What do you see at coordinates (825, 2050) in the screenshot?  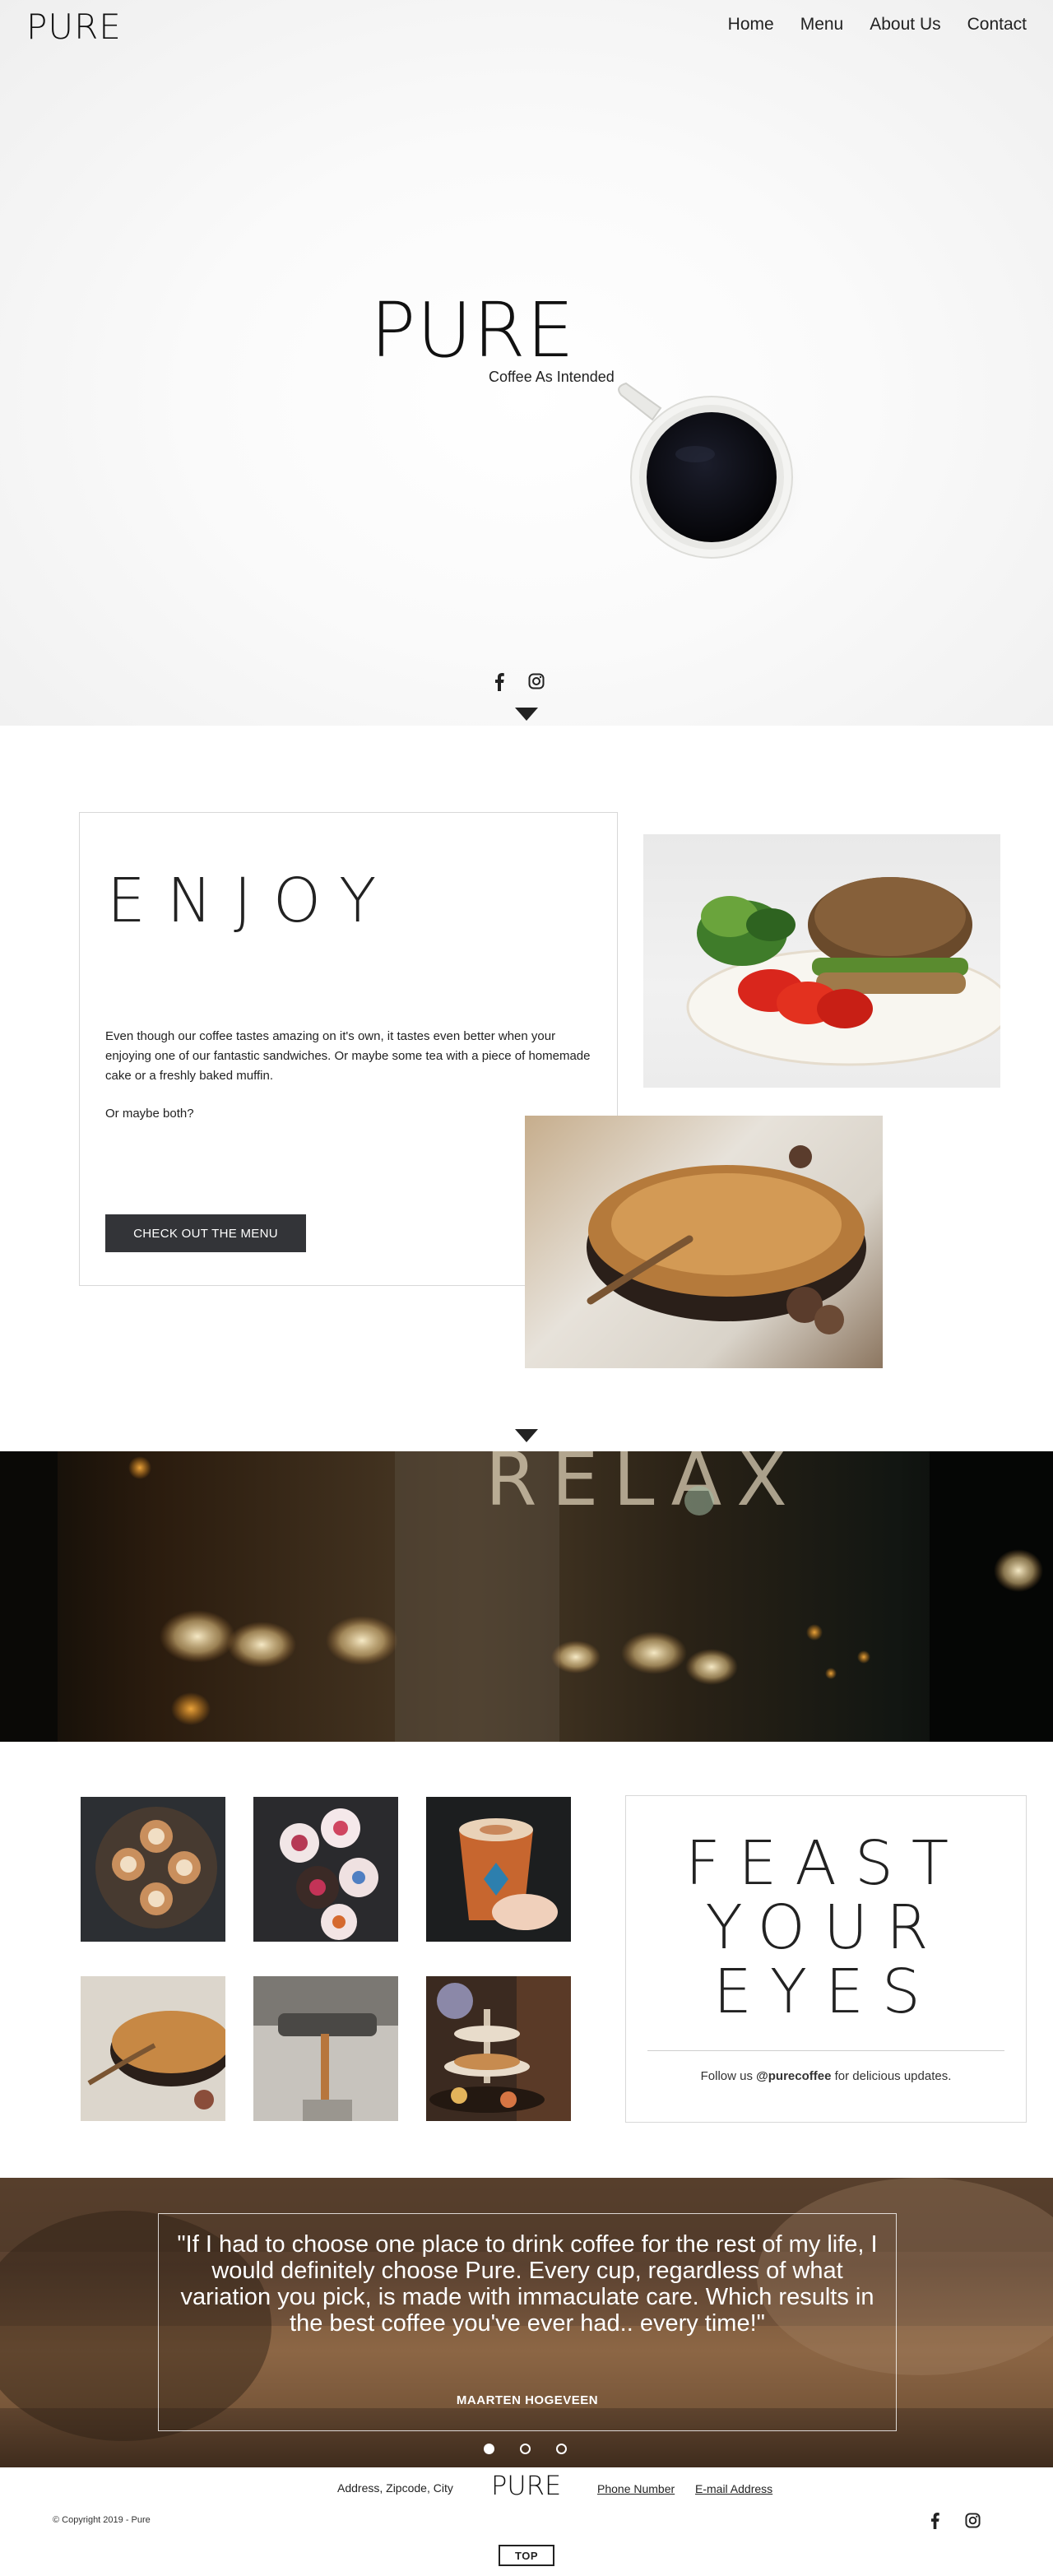 I see `feast-divider` at bounding box center [825, 2050].